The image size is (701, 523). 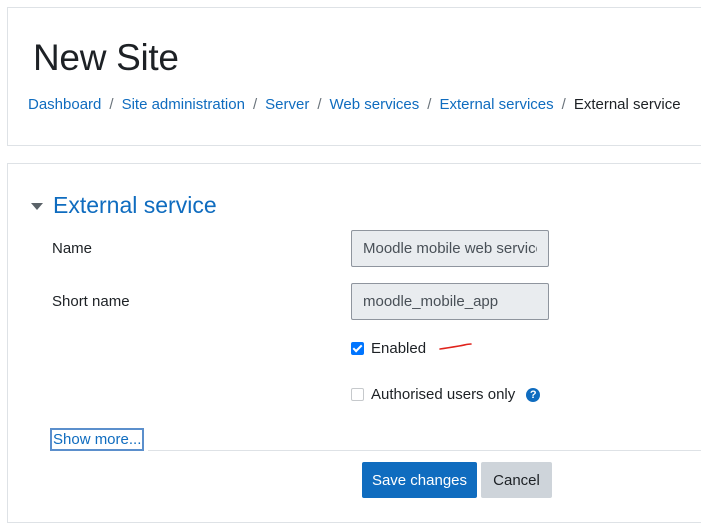 What do you see at coordinates (135, 205) in the screenshot?
I see `section-title: External service` at bounding box center [135, 205].